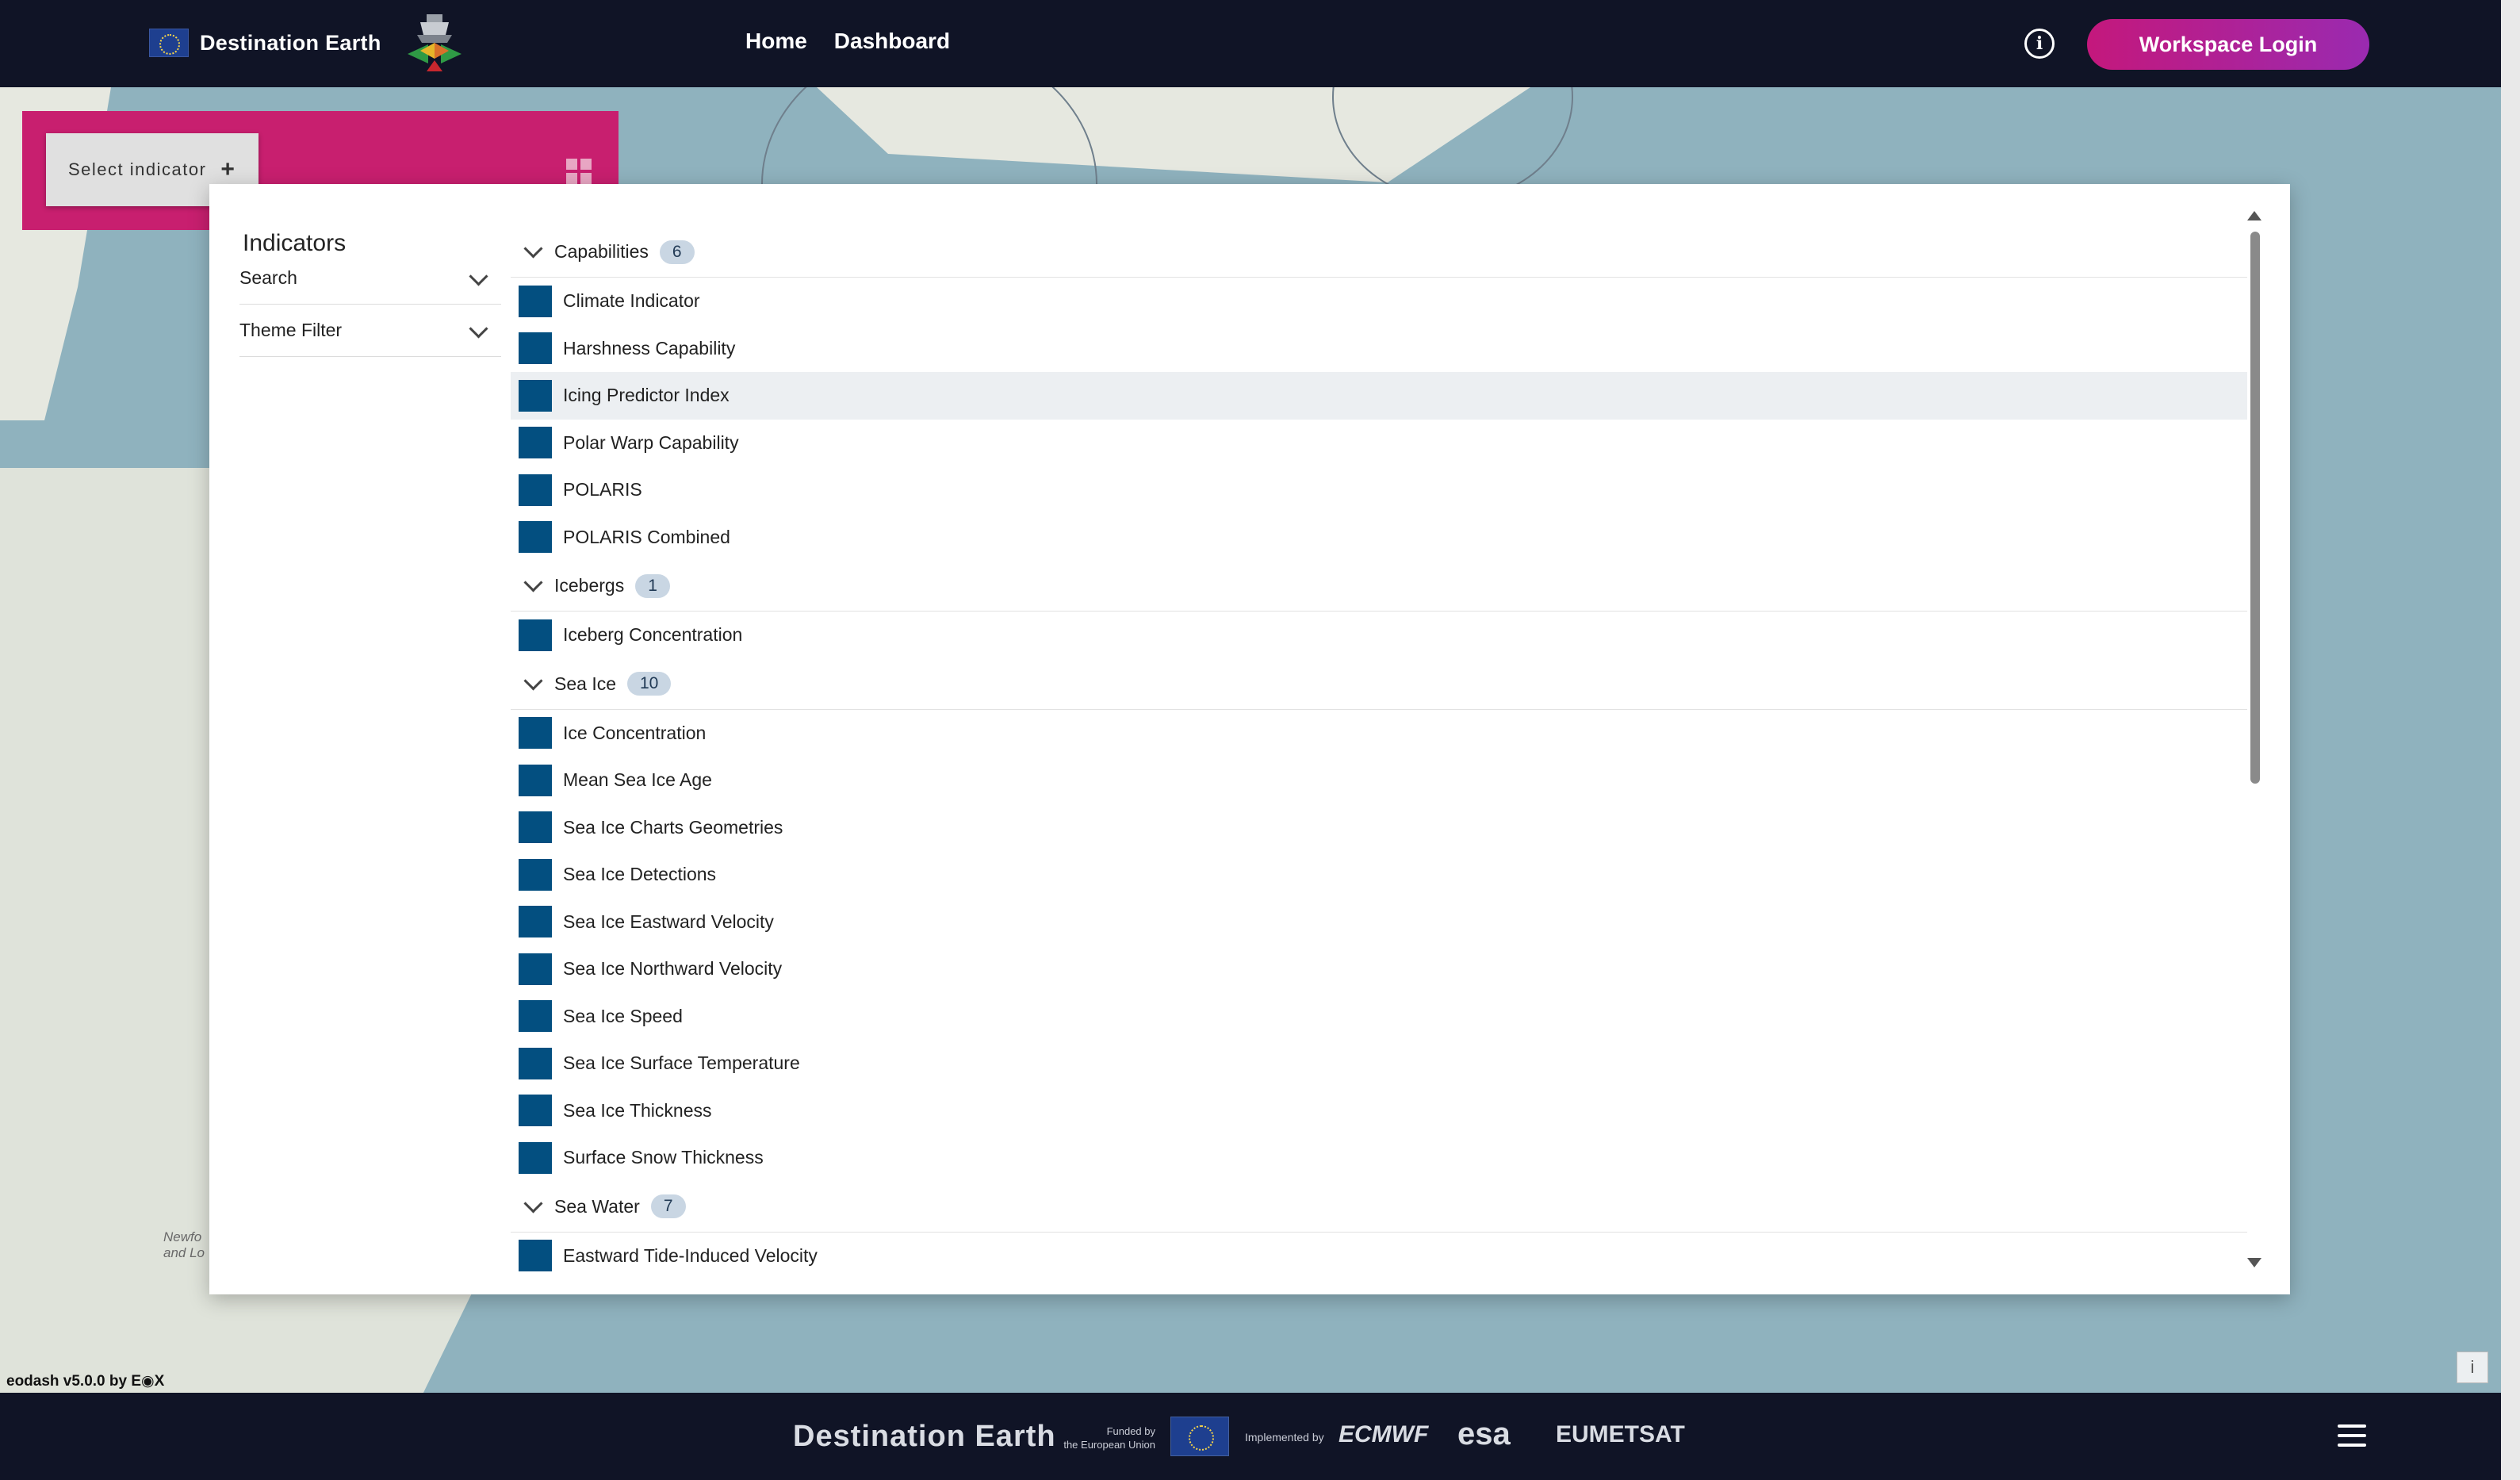 Image resolution: width=2520 pixels, height=1480 pixels. What do you see at coordinates (1379, 538) in the screenshot?
I see `indicator-item: POLARIS Combined` at bounding box center [1379, 538].